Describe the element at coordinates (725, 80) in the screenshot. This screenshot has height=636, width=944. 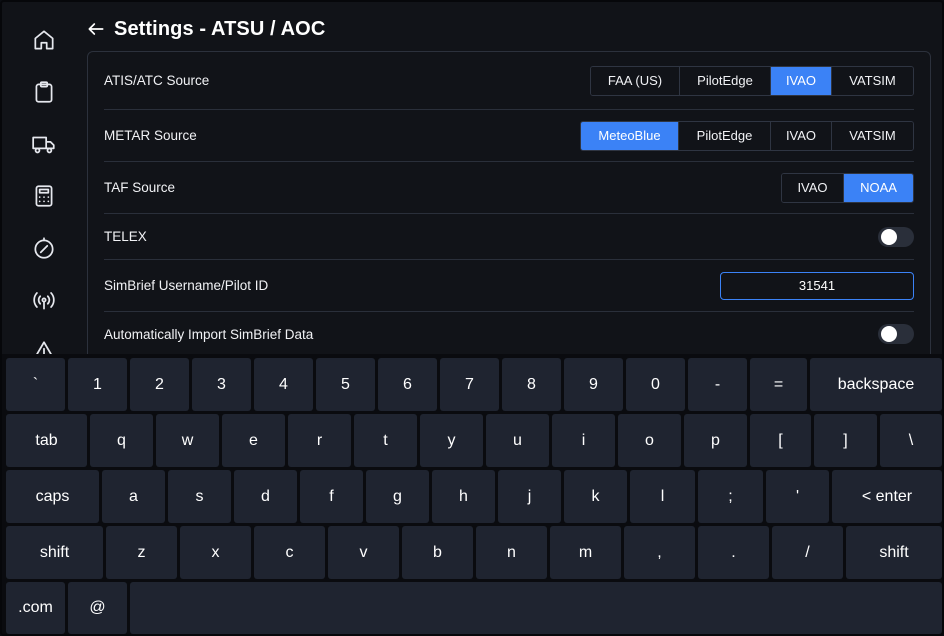
I see `atis-option-pilotedge: PilotEdge` at that location.